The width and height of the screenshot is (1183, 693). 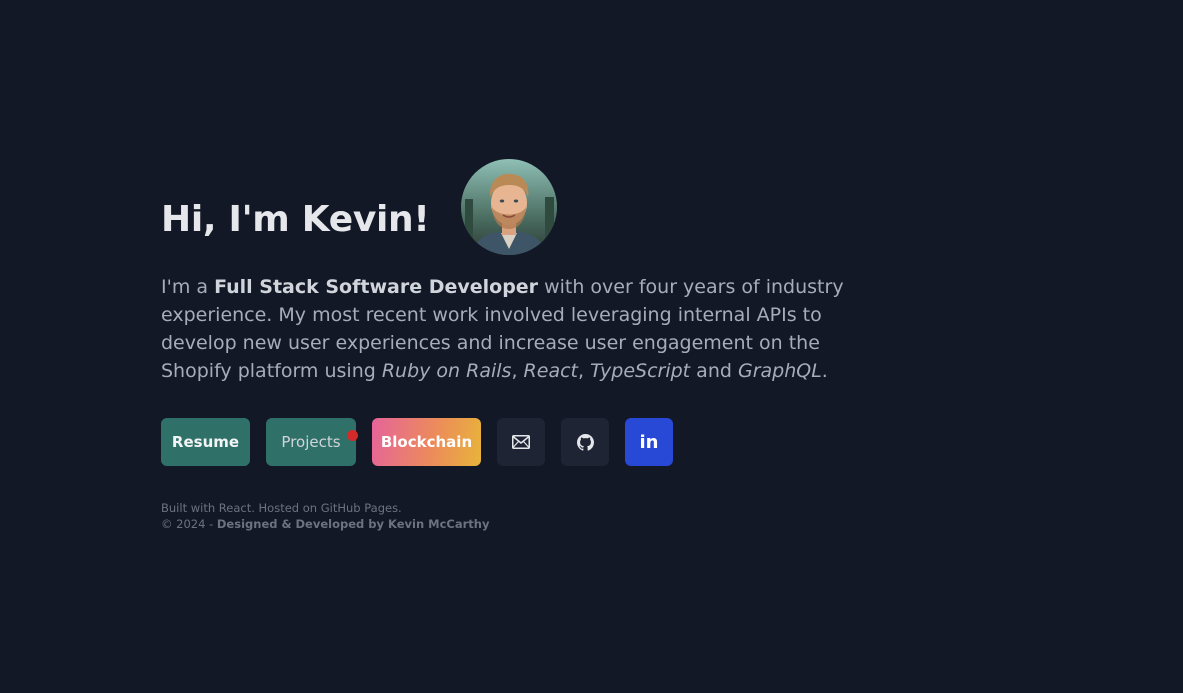 I want to click on intro-part: I'm a, so click(x=188, y=287).